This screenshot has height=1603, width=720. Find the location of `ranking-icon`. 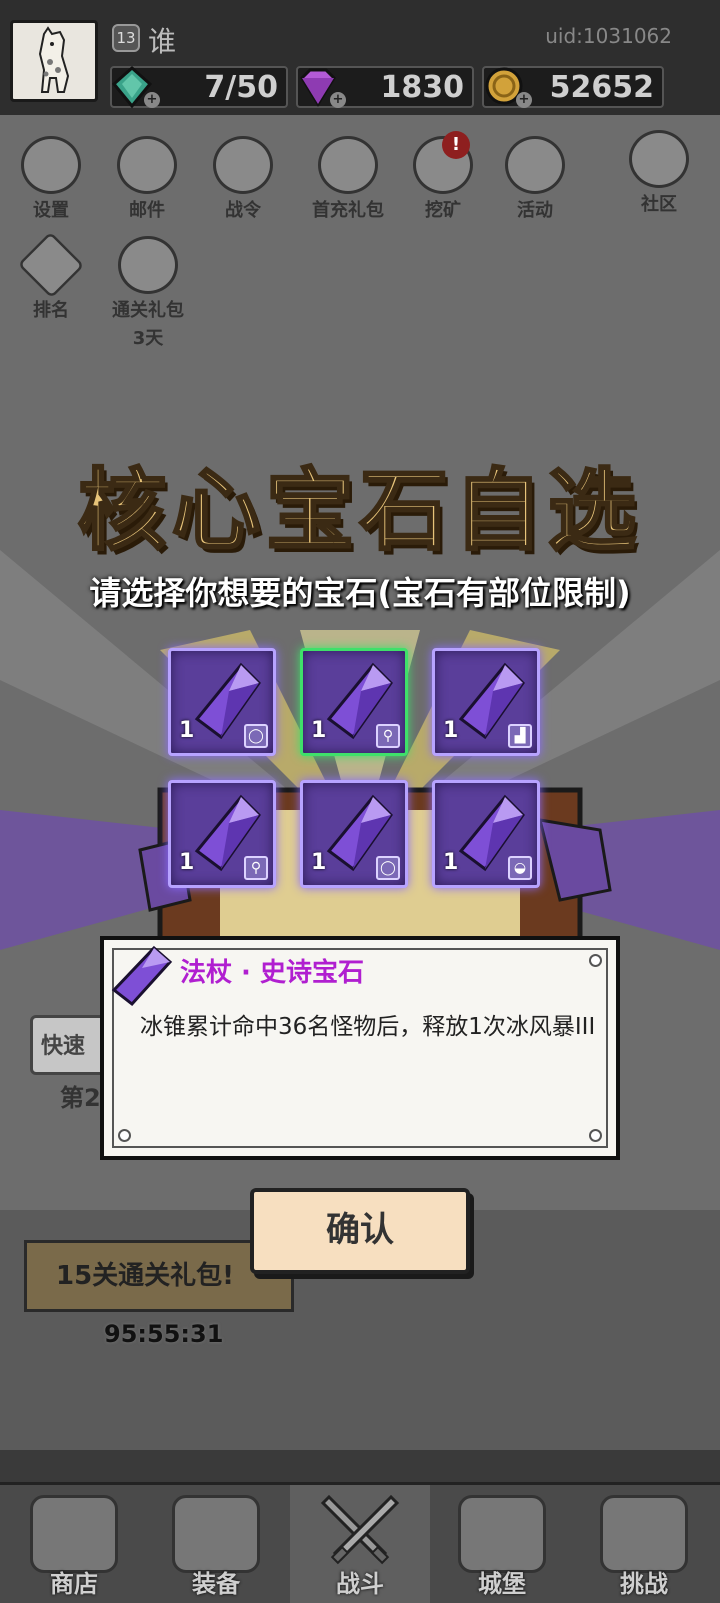

ranking-icon is located at coordinates (51, 265).